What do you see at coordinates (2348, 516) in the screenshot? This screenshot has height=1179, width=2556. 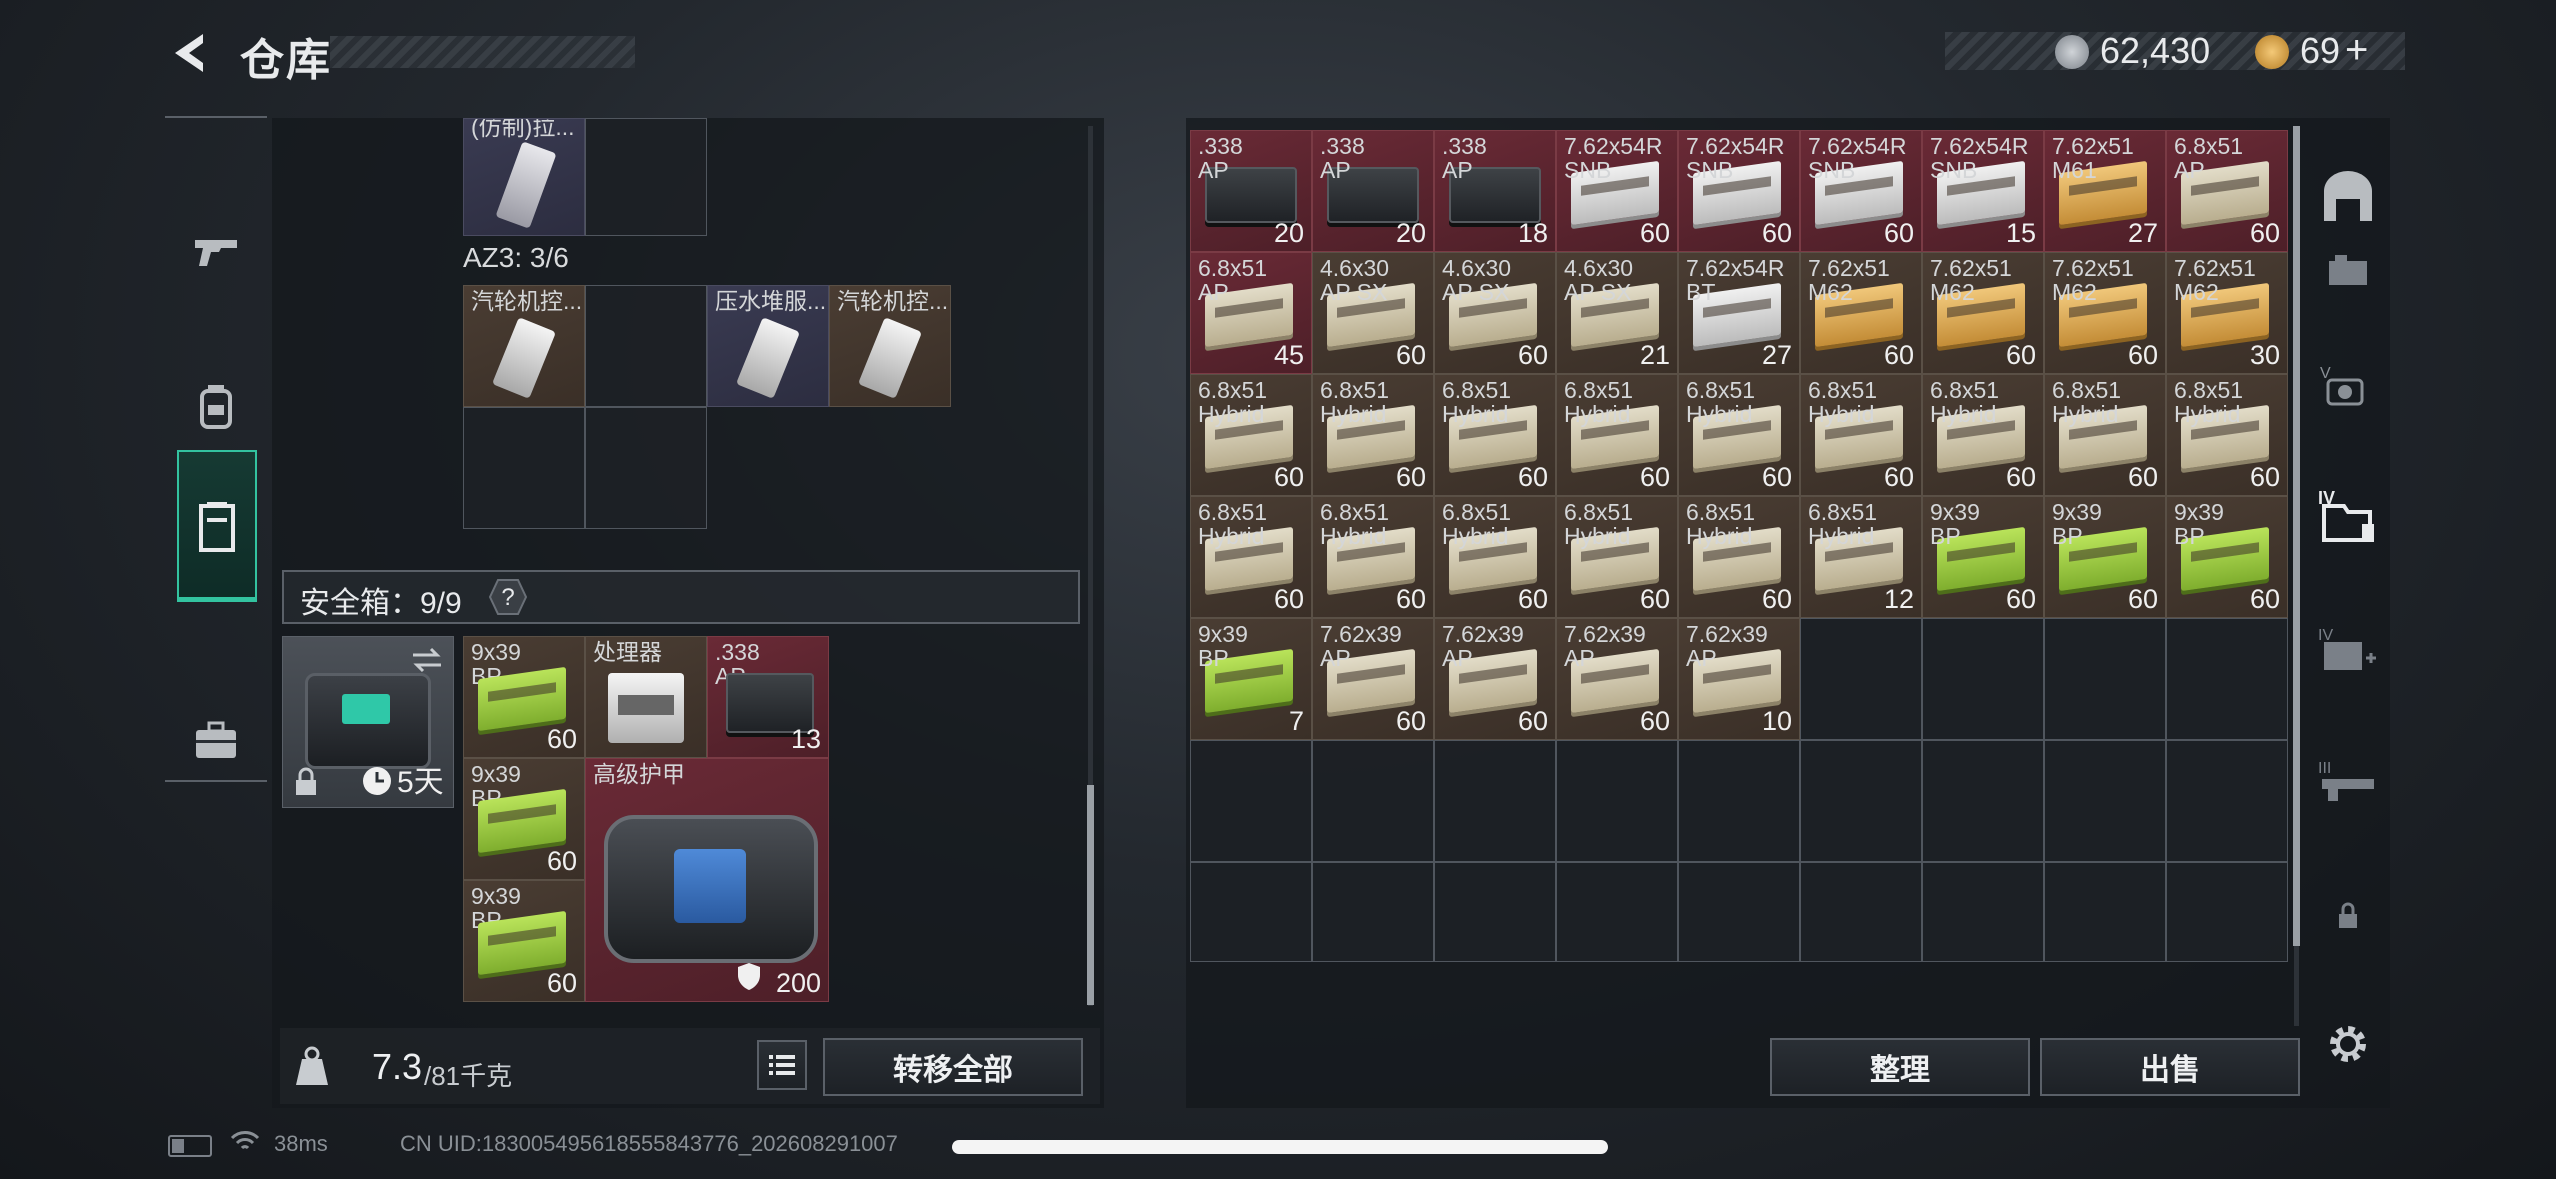 I see `storage-tab-4: IV` at bounding box center [2348, 516].